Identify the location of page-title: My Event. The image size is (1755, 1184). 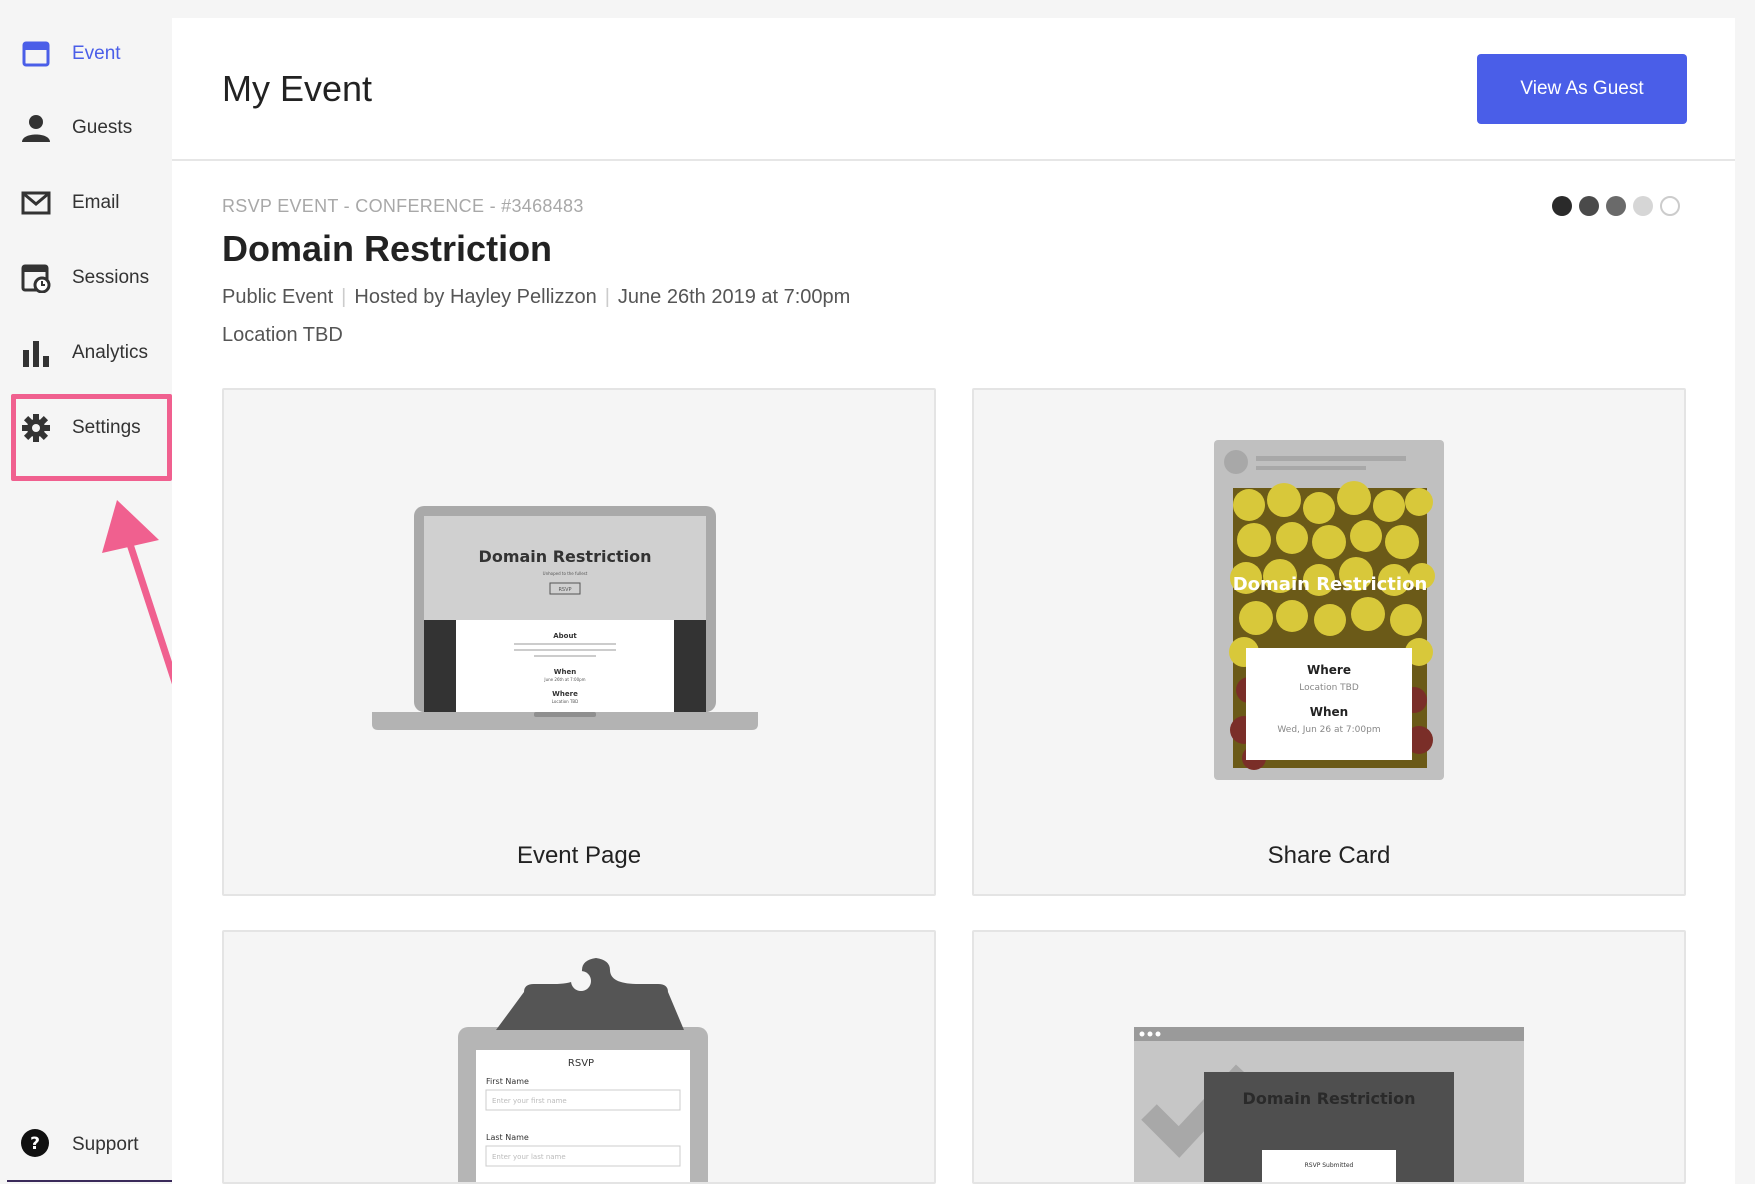
(297, 88).